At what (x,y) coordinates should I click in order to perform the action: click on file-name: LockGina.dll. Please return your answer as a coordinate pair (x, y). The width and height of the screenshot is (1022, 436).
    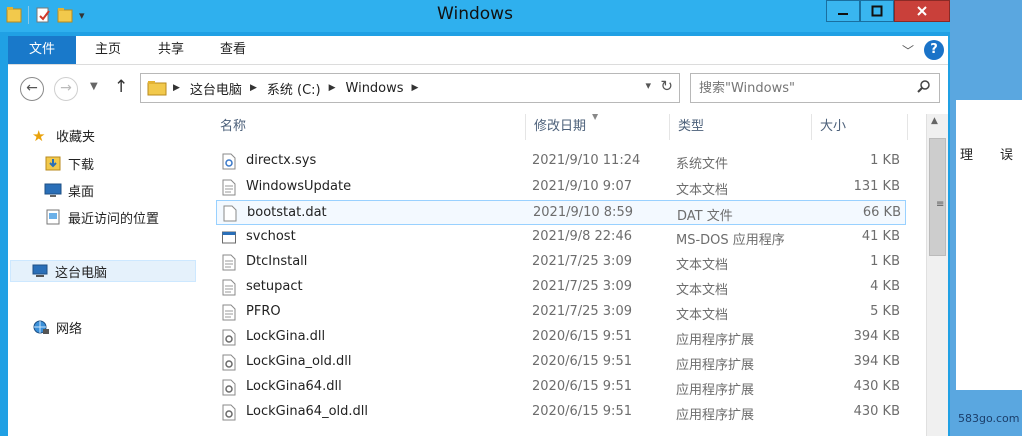
    Looking at the image, I should click on (286, 336).